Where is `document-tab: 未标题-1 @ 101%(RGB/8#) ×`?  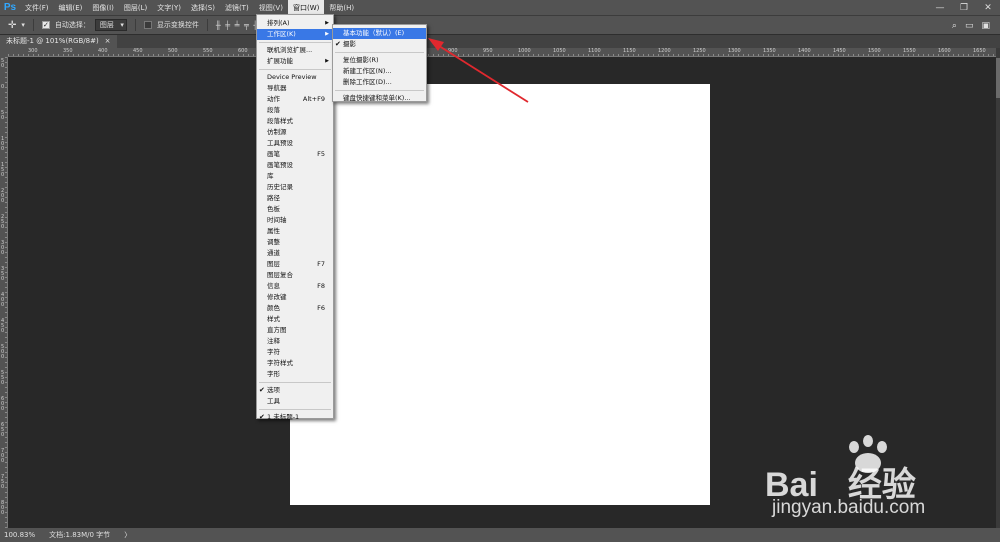 document-tab: 未标题-1 @ 101%(RGB/8#) × is located at coordinates (58, 41).